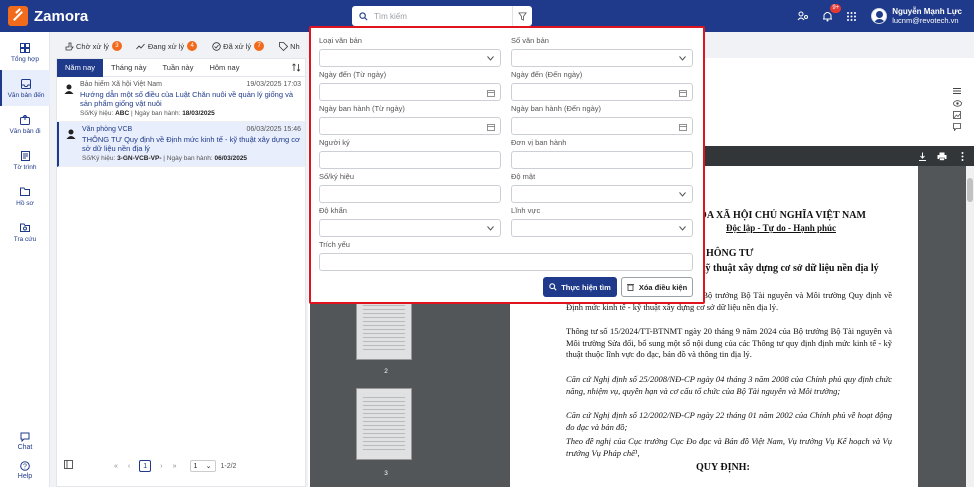  What do you see at coordinates (580, 287) in the screenshot?
I see `search-submit-button: Thực hiện tìm` at bounding box center [580, 287].